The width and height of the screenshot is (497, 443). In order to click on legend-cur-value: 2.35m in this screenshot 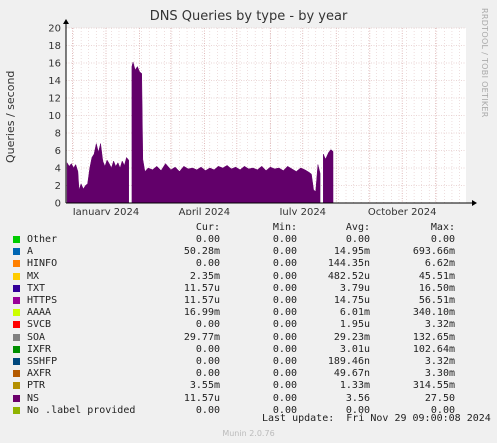, I will do `click(204, 276)`.